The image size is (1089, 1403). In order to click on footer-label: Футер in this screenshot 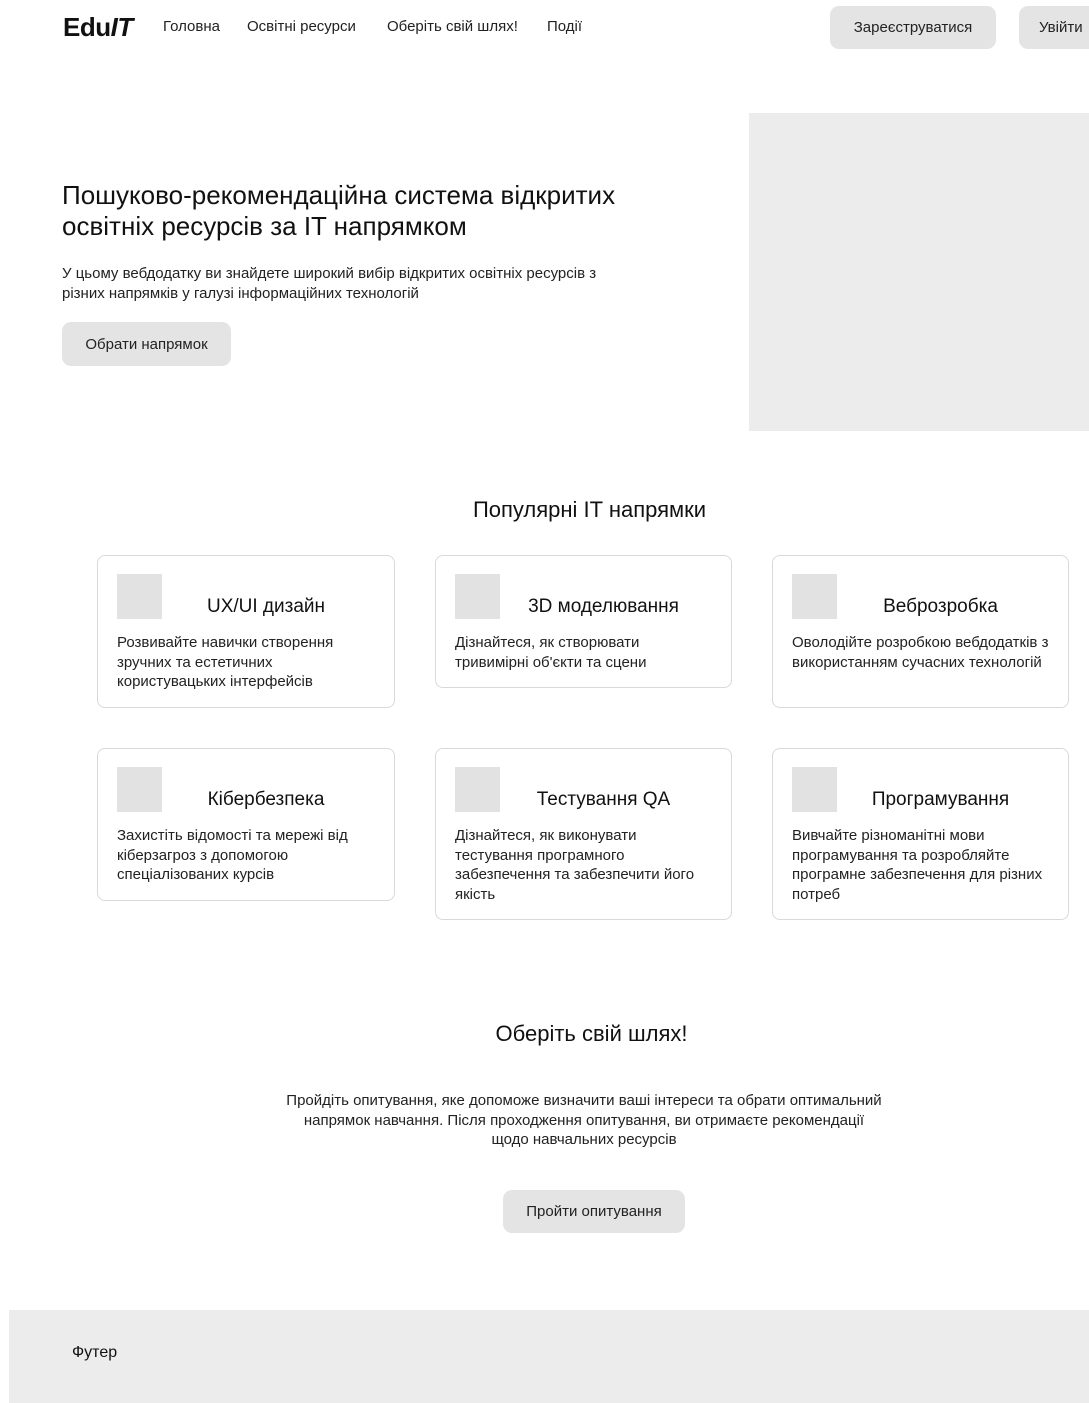, I will do `click(95, 1352)`.